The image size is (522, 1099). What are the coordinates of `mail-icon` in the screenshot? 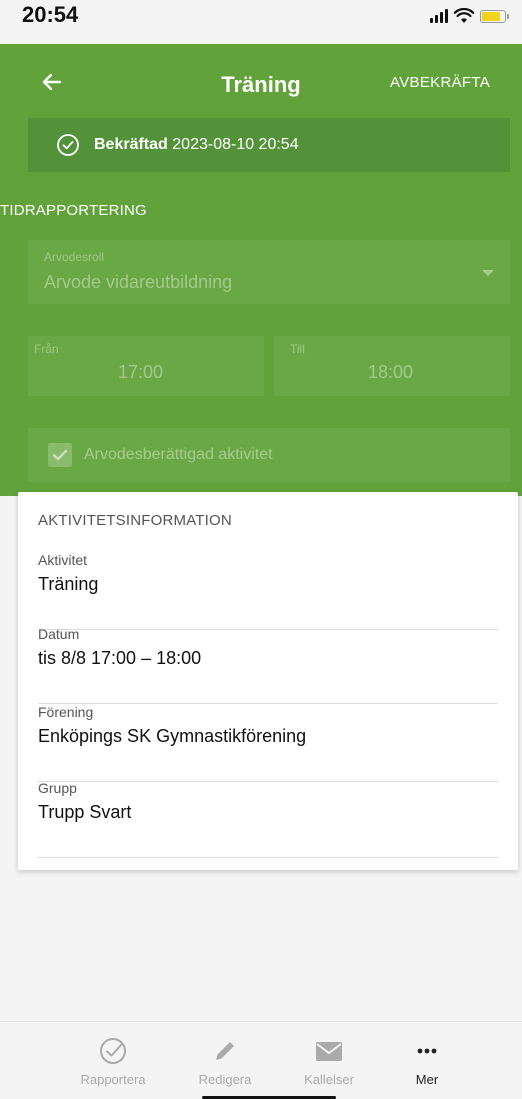 It's located at (329, 1051).